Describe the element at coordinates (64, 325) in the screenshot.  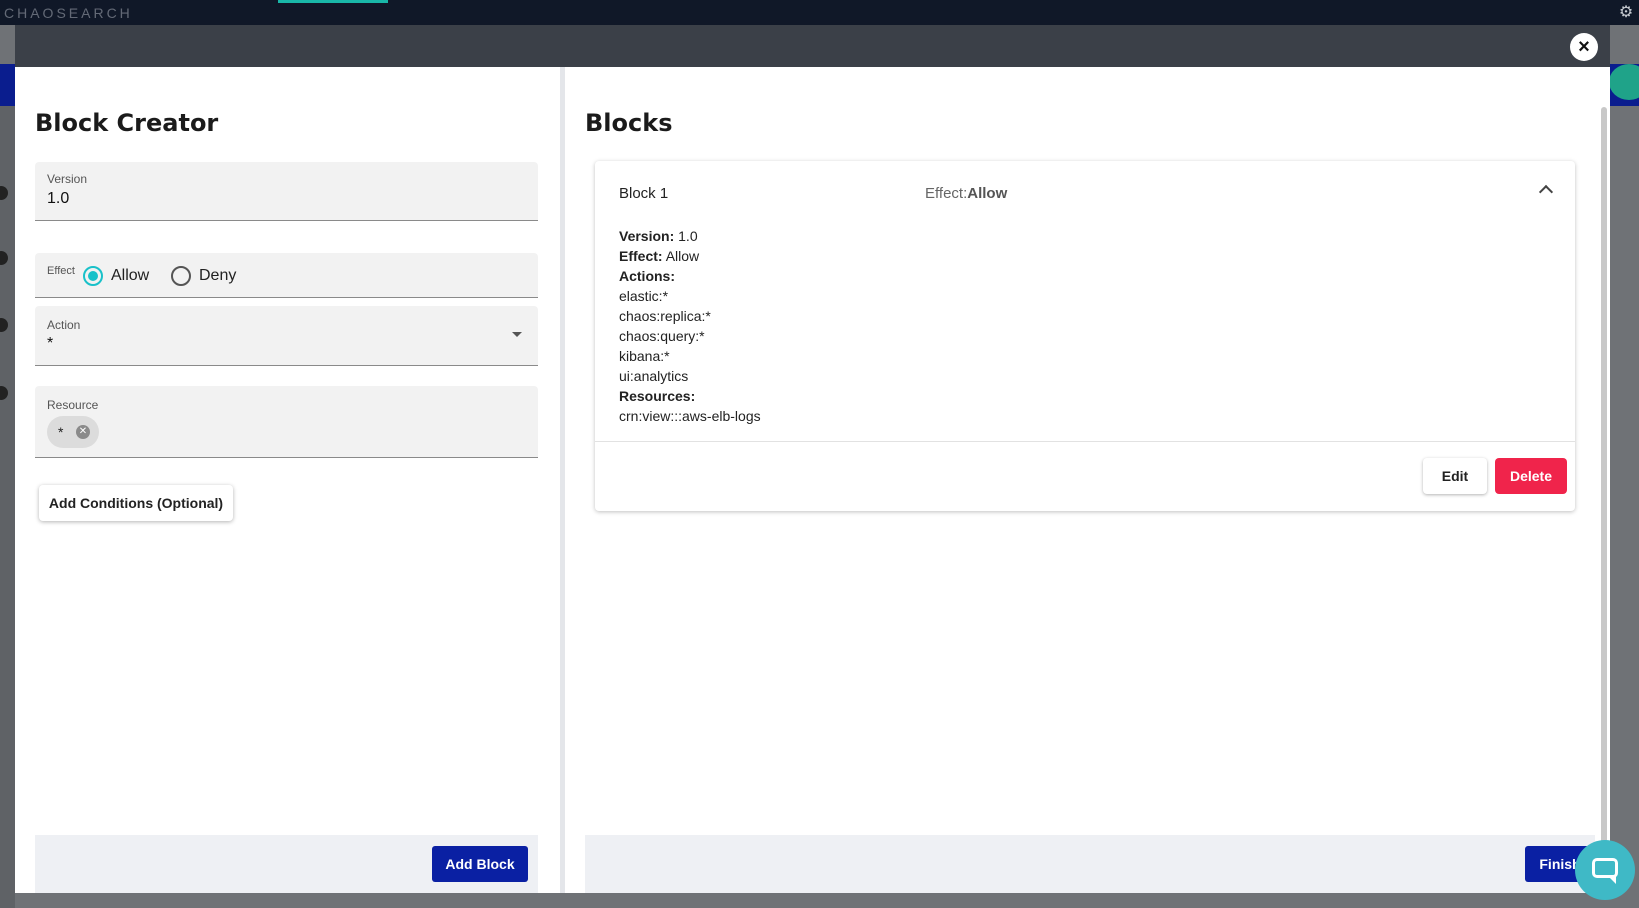
I see `action-label: Action` at that location.